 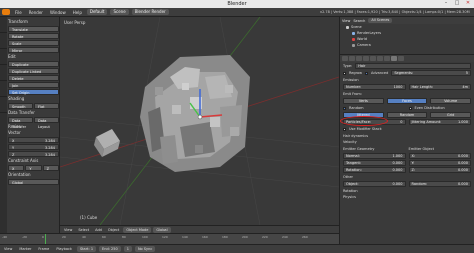 What do you see at coordinates (380, 20) in the screenshot?
I see `outliner-display-selector: All Scenes` at bounding box center [380, 20].